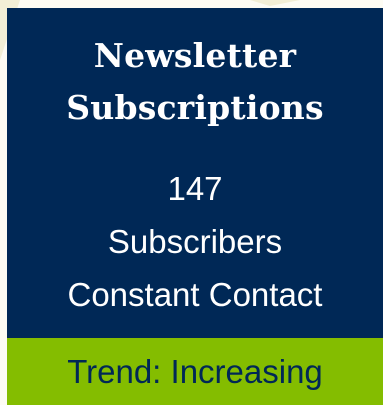 Image resolution: width=383 pixels, height=405 pixels. What do you see at coordinates (195, 107) in the screenshot?
I see `card-title-line-2: Subscriptions` at bounding box center [195, 107].